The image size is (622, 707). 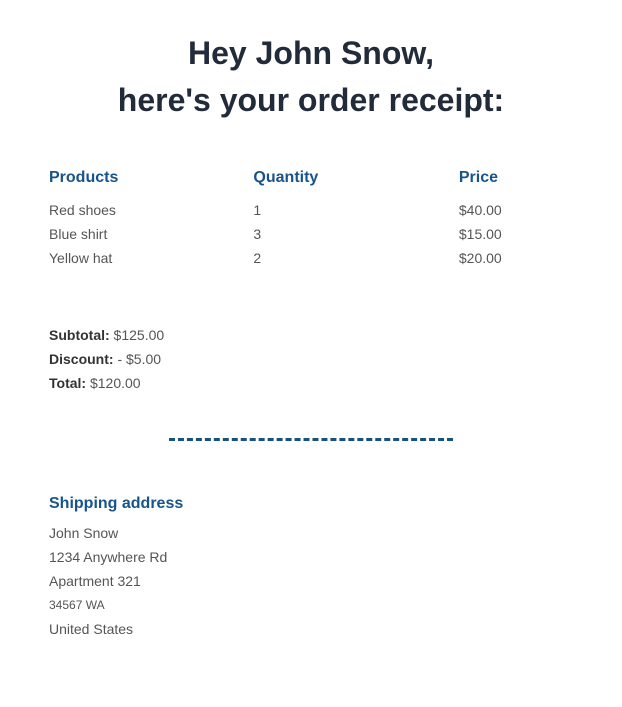 I want to click on shipping-address-title: Shipping address, so click(x=116, y=503).